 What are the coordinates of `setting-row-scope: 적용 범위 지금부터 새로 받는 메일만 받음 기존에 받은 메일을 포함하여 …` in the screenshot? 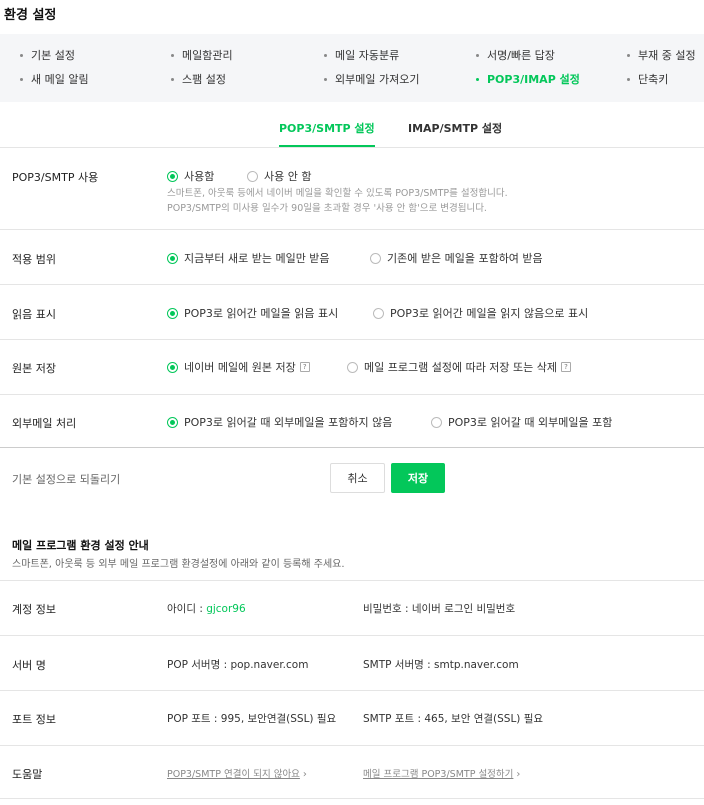 It's located at (352, 256).